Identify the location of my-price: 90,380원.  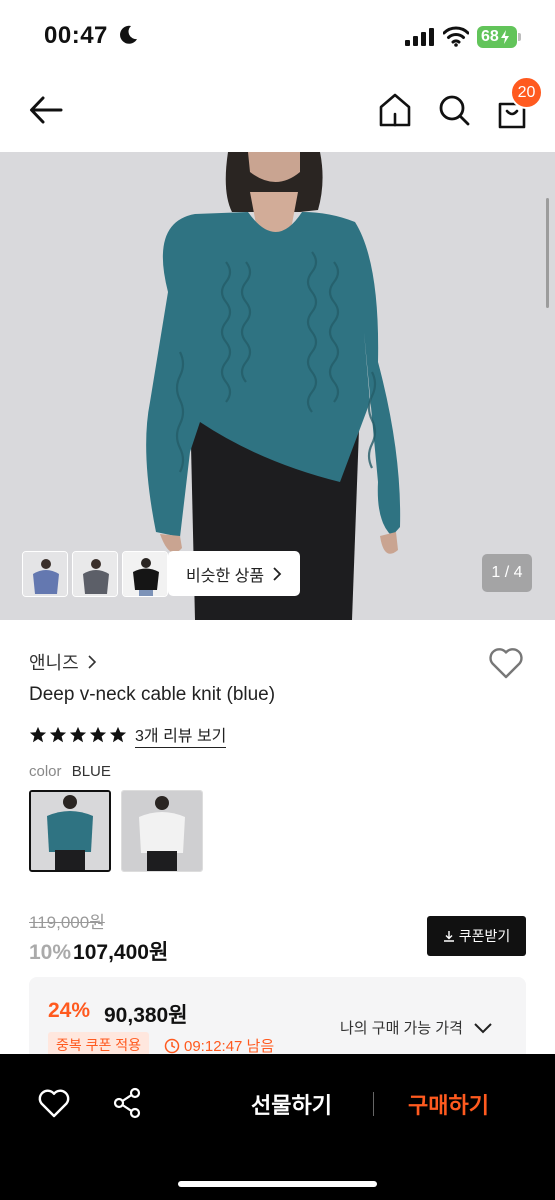
(146, 1015).